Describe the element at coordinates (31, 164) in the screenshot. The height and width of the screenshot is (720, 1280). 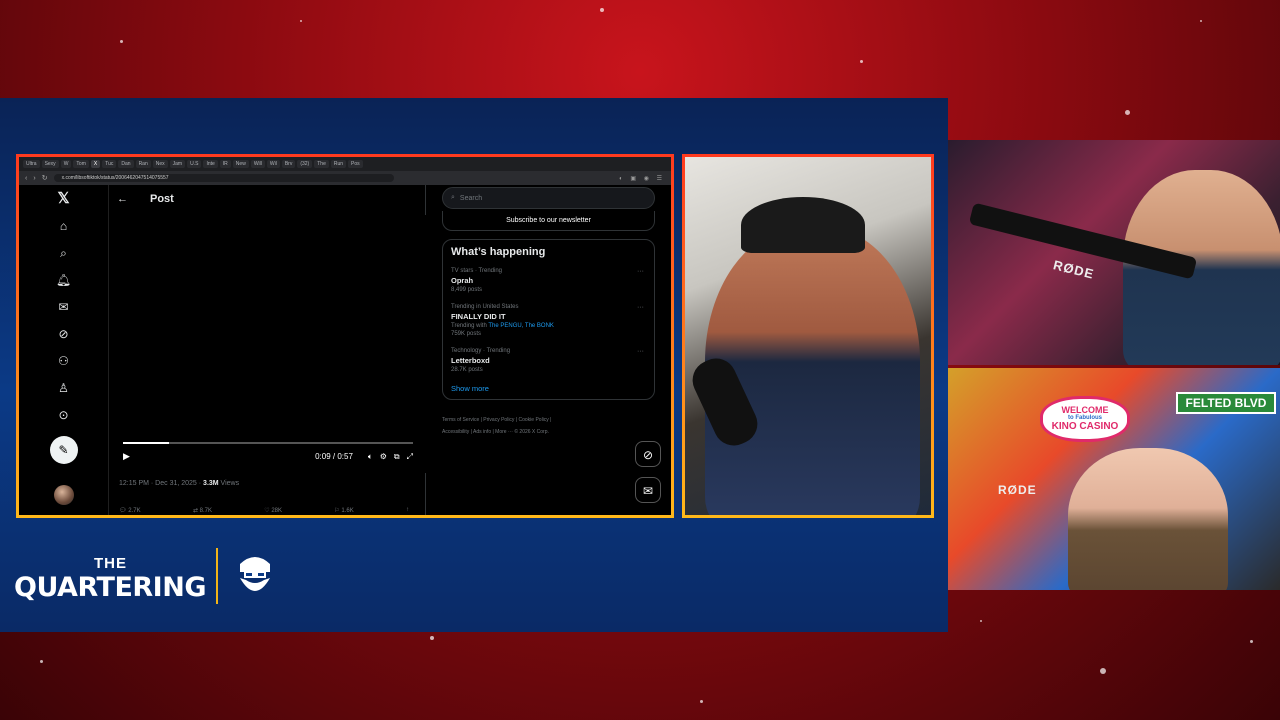
I see `browser-tab: Ultra` at that location.